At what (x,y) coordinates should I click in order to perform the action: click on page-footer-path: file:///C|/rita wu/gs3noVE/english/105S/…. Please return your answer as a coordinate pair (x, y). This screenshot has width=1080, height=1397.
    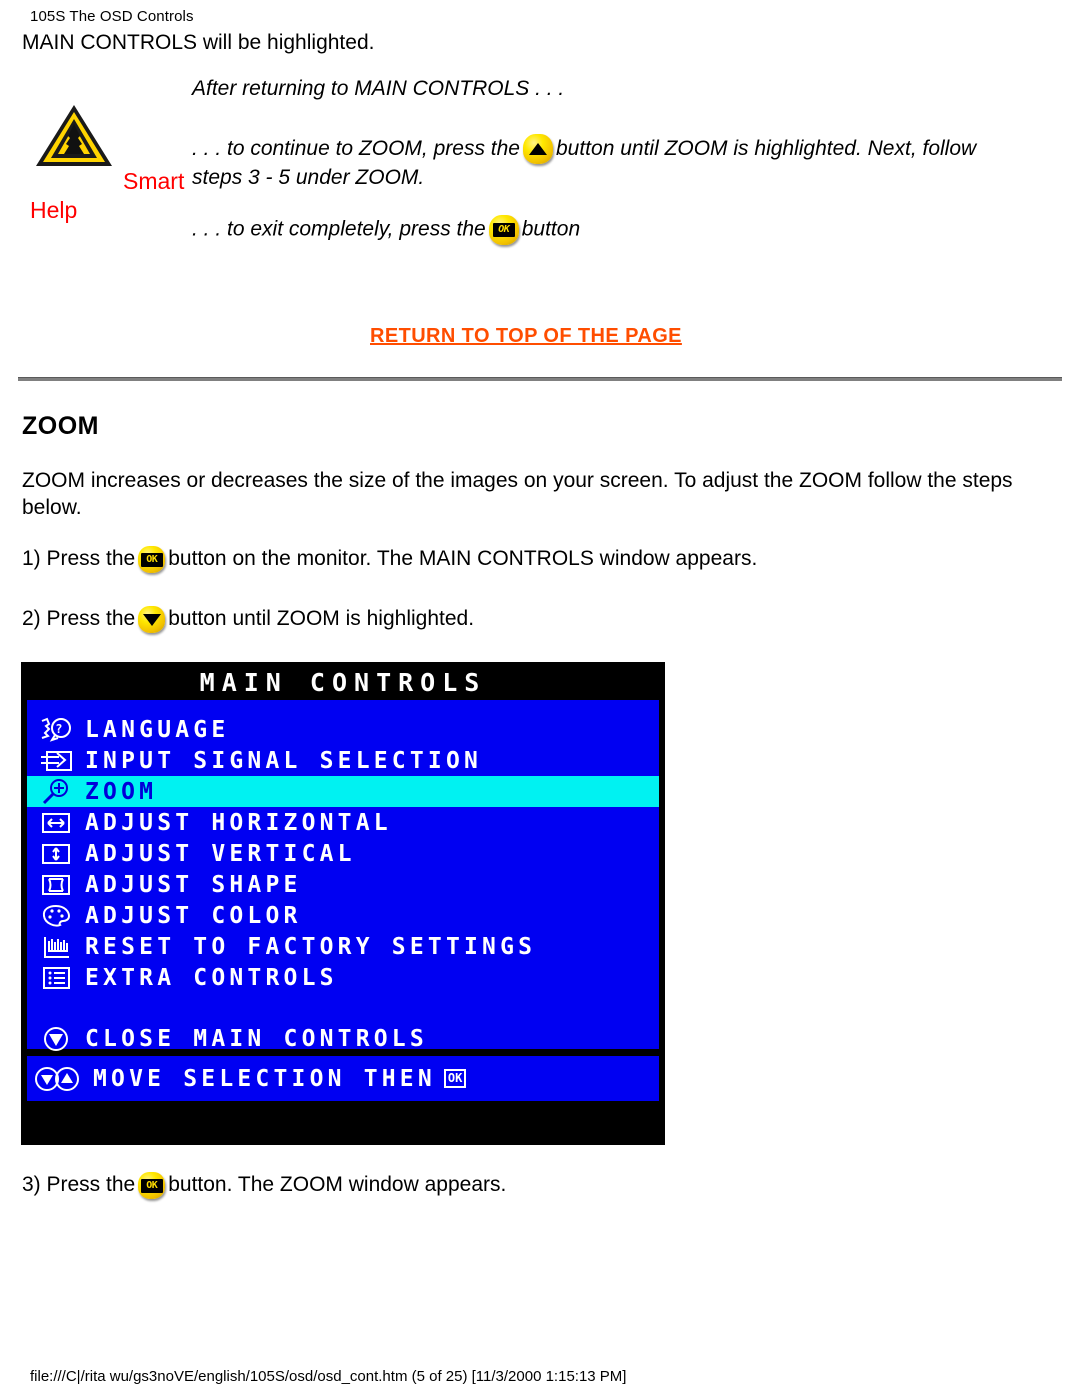
    Looking at the image, I should click on (328, 1376).